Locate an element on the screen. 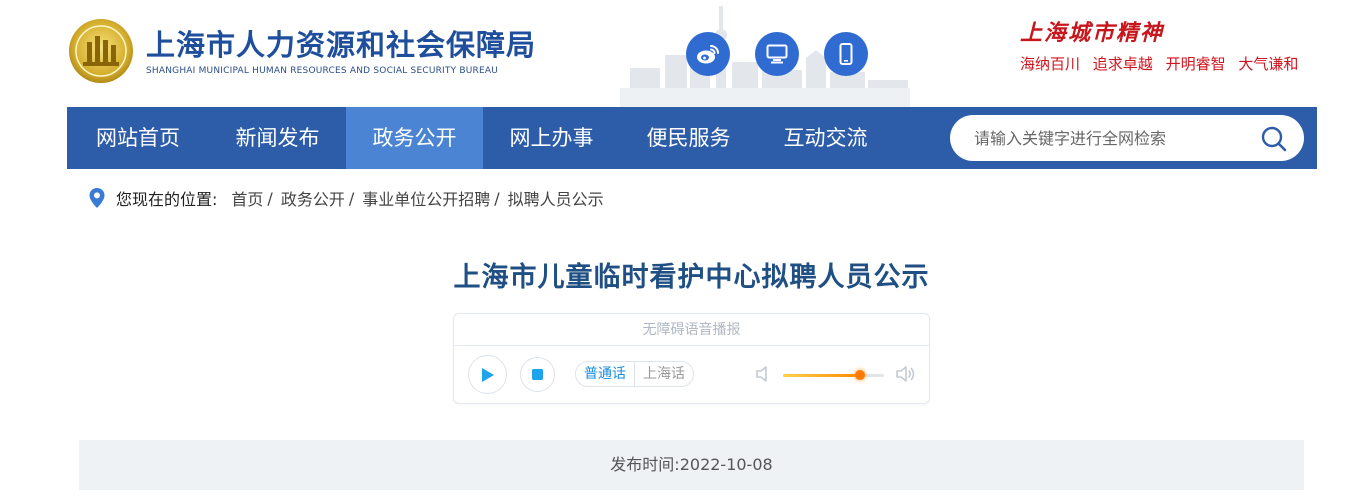 The width and height of the screenshot is (1359, 502). mobile-site-button is located at coordinates (846, 54).